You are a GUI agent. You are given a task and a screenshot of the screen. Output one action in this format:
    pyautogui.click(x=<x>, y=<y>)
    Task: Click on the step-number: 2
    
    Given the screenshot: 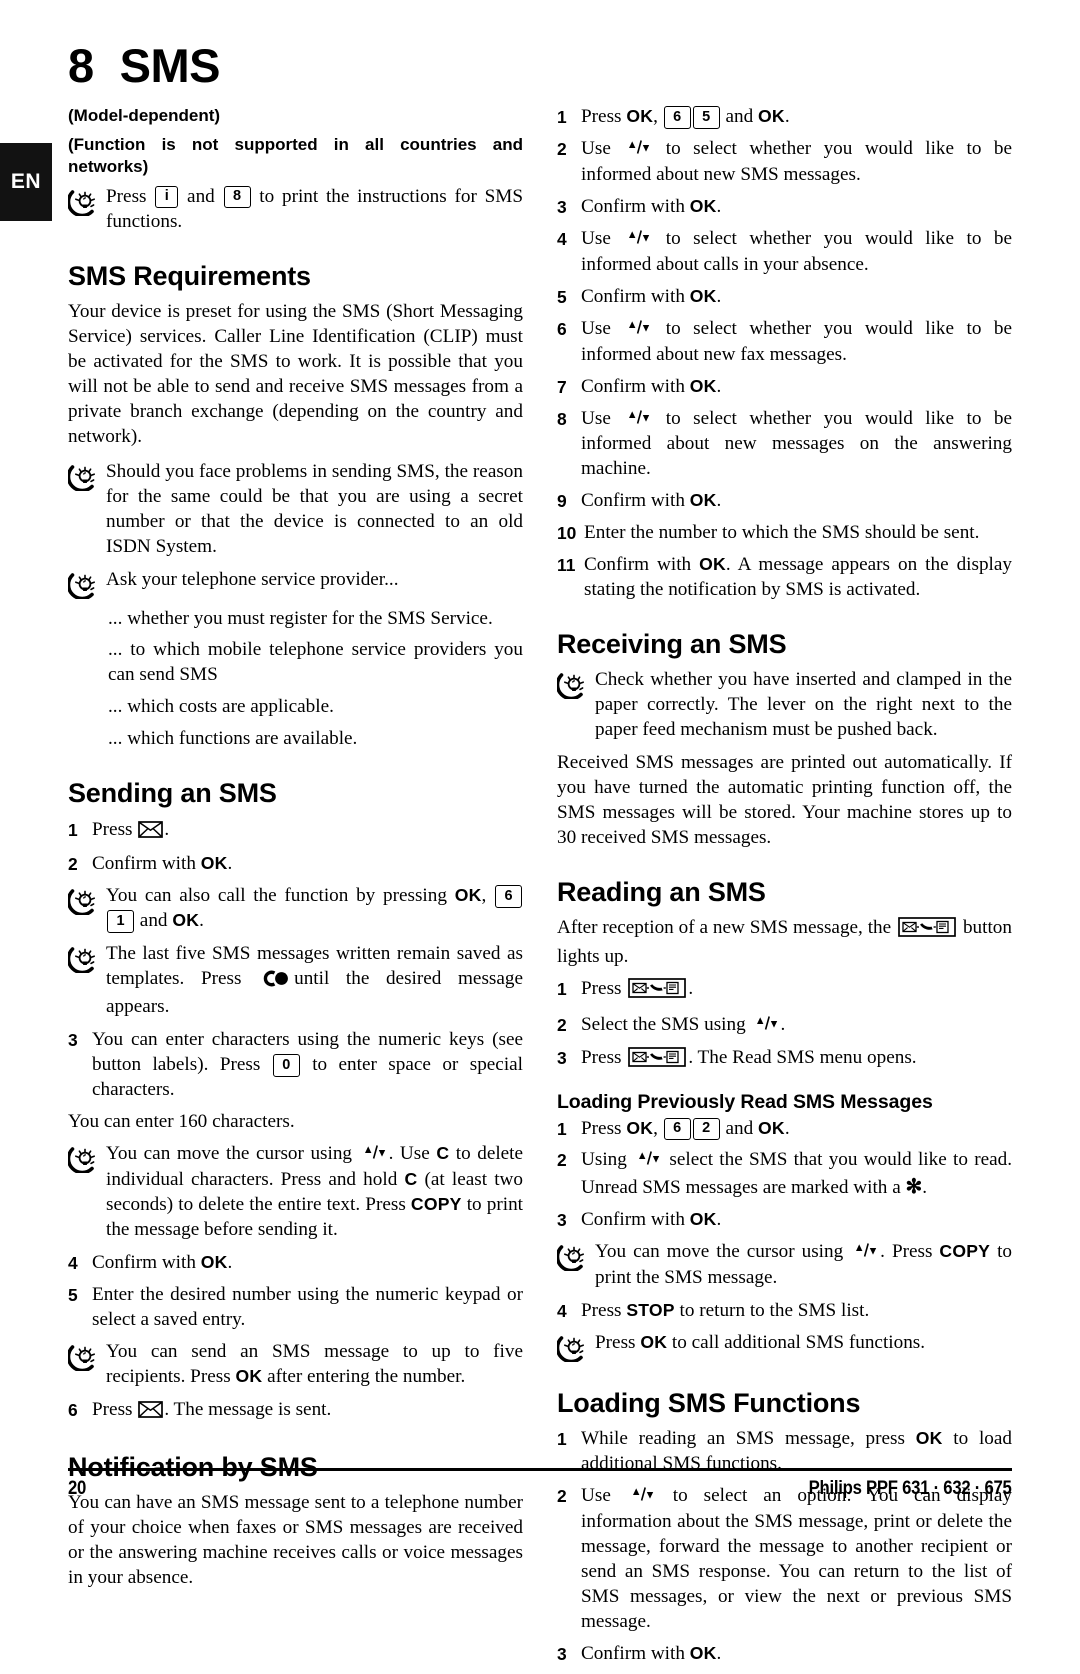 What is the action you would take?
    pyautogui.click(x=73, y=864)
    